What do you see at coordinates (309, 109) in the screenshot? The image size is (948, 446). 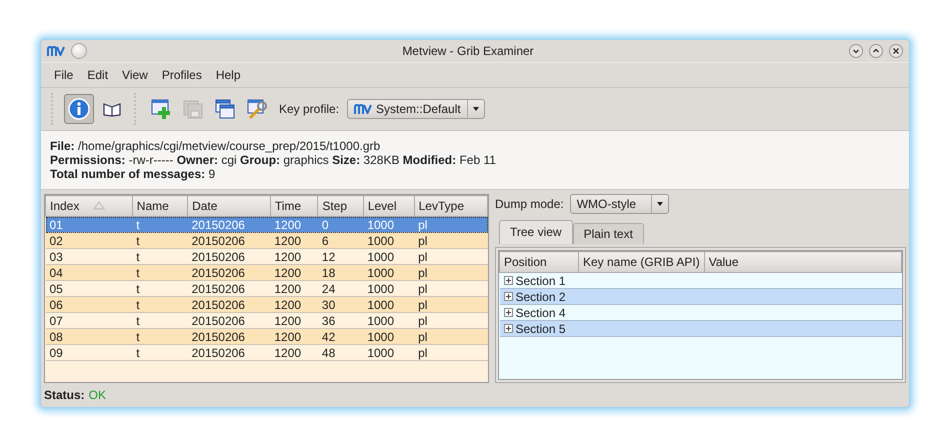 I see `key-profile-label: Key profile:` at bounding box center [309, 109].